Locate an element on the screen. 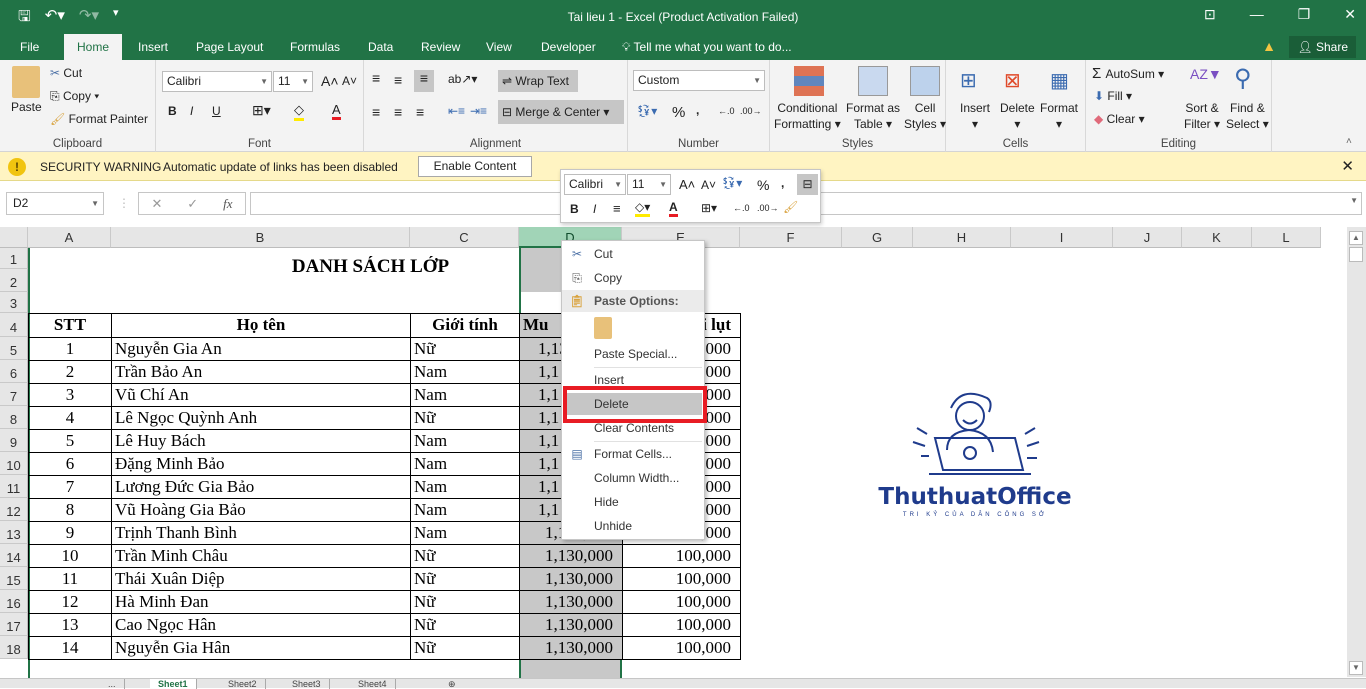  format-as-table-button: Format as Table ▾ is located at coordinates (873, 116).